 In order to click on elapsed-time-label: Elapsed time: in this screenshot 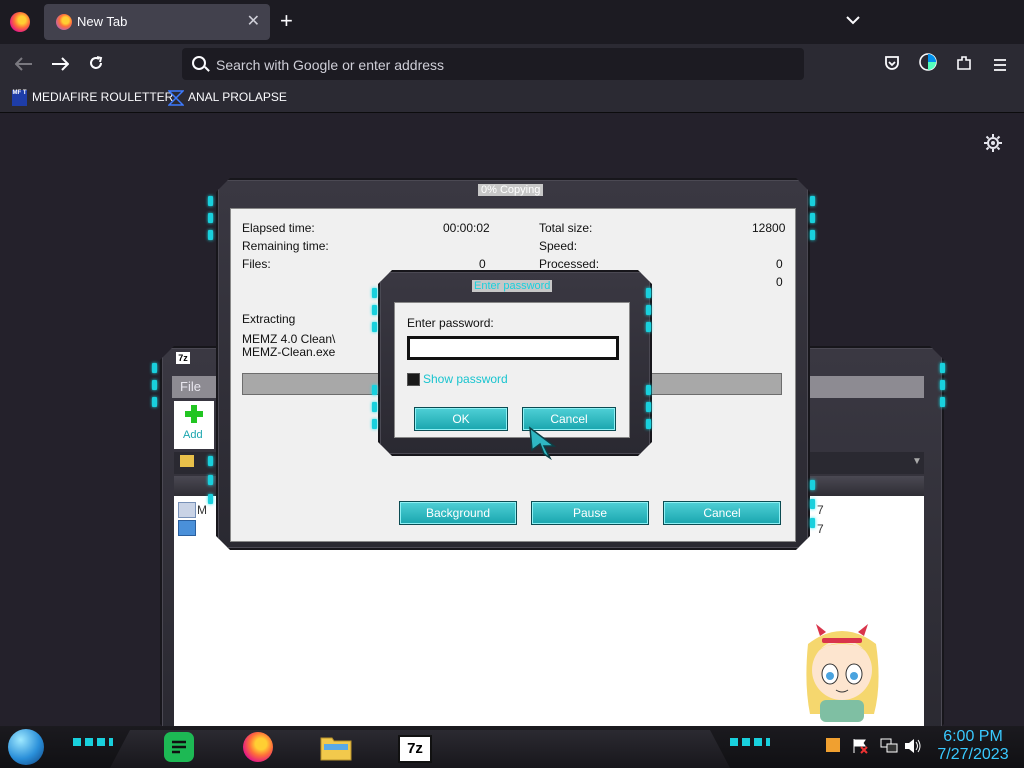, I will do `click(278, 228)`.